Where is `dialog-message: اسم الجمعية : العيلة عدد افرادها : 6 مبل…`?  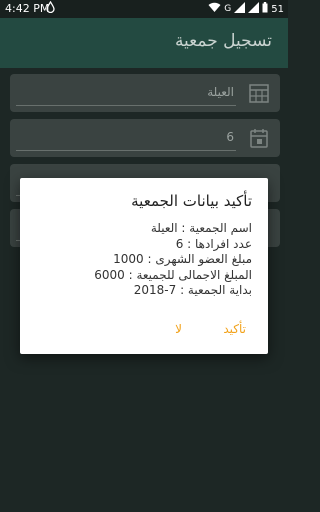 dialog-message: اسم الجمعية : العيلة عدد افرادها : 6 مبل… is located at coordinates (173, 260).